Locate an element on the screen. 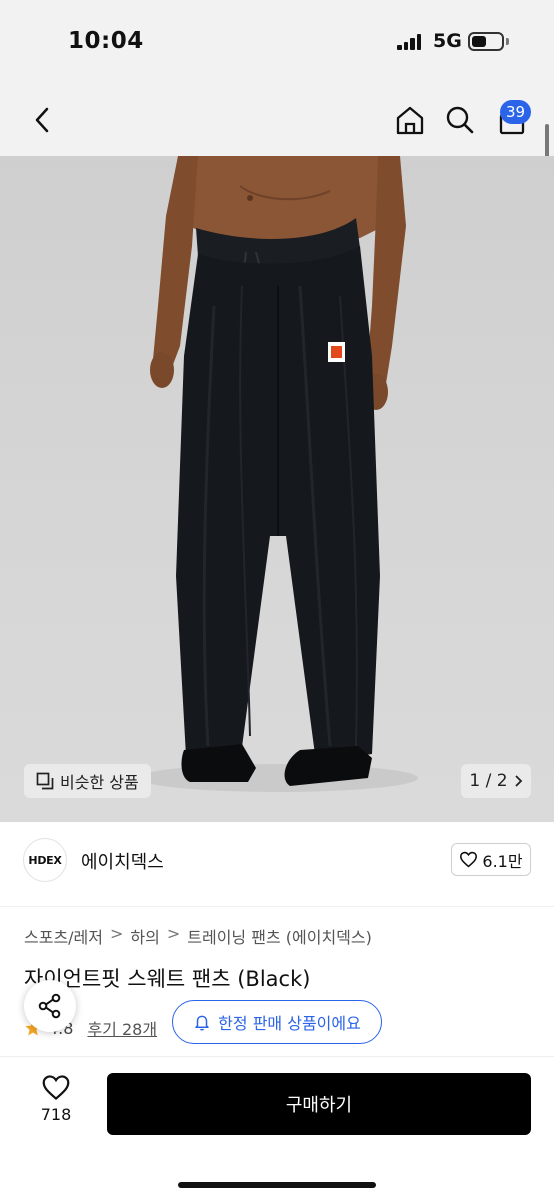 Image resolution: width=554 pixels, height=1200 pixels. image-pager: 1 / 2 is located at coordinates (496, 781).